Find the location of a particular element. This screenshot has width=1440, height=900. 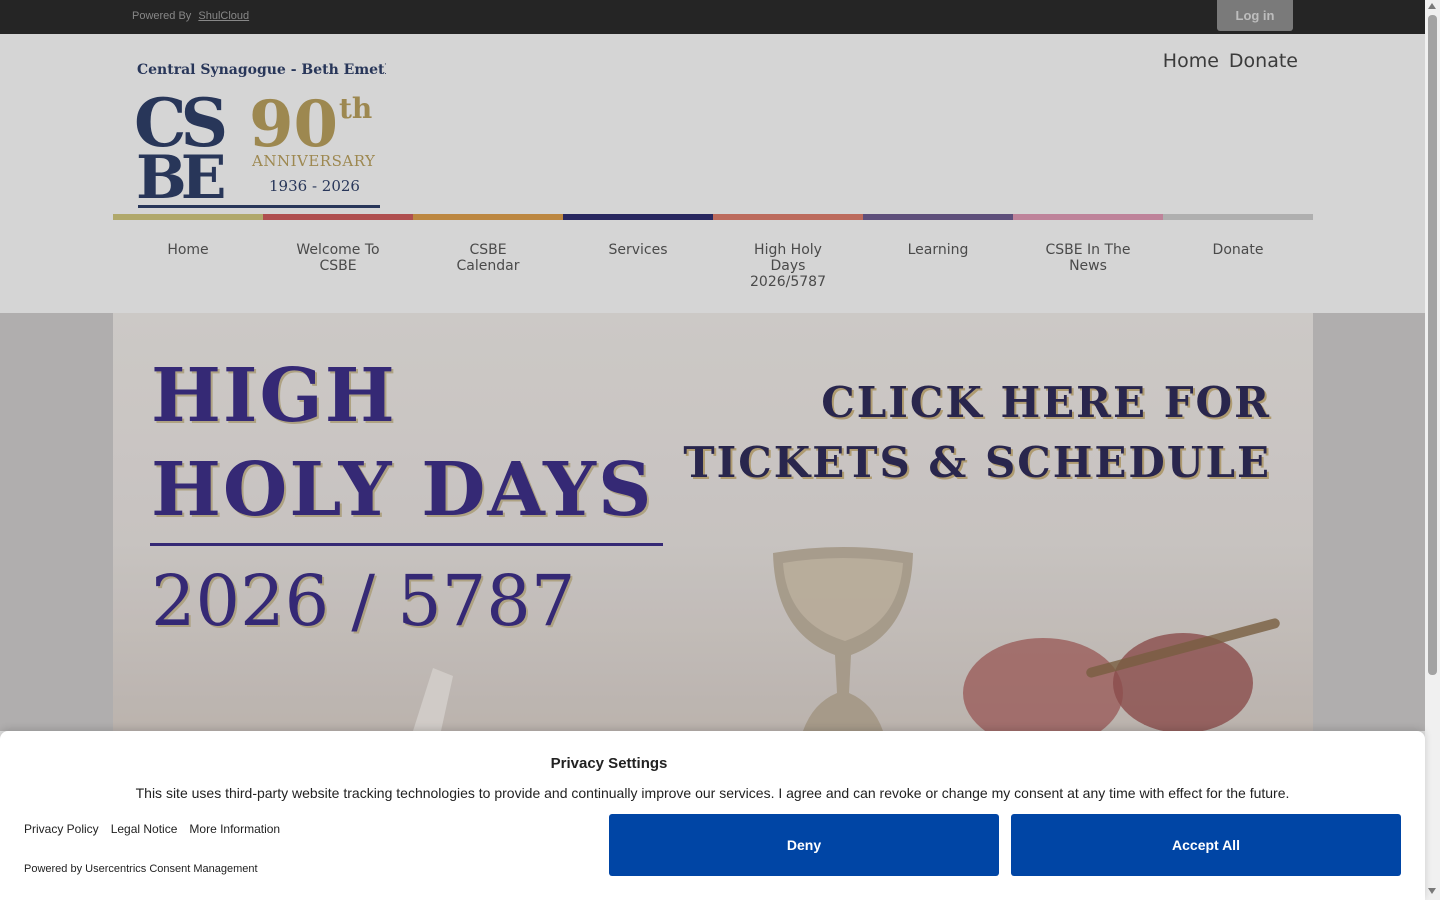

nav-item-calendar: CSBE Calendar is located at coordinates (488, 266).